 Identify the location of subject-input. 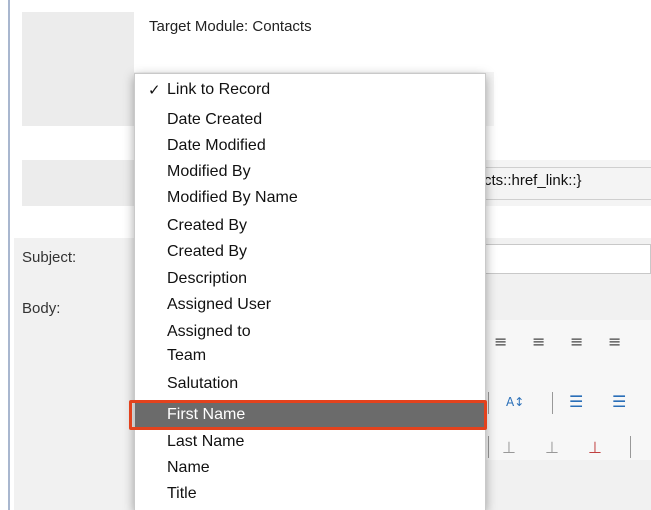
(567, 259).